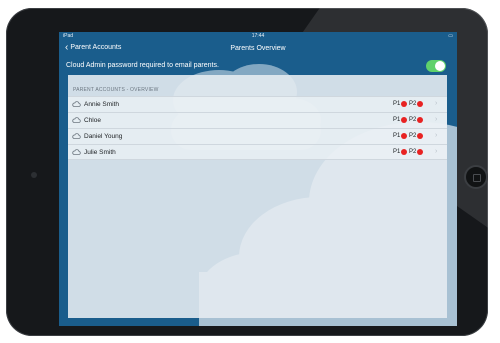 This screenshot has height=343, width=500. Describe the element at coordinates (100, 152) in the screenshot. I see `account-name: Julie Smith` at that location.